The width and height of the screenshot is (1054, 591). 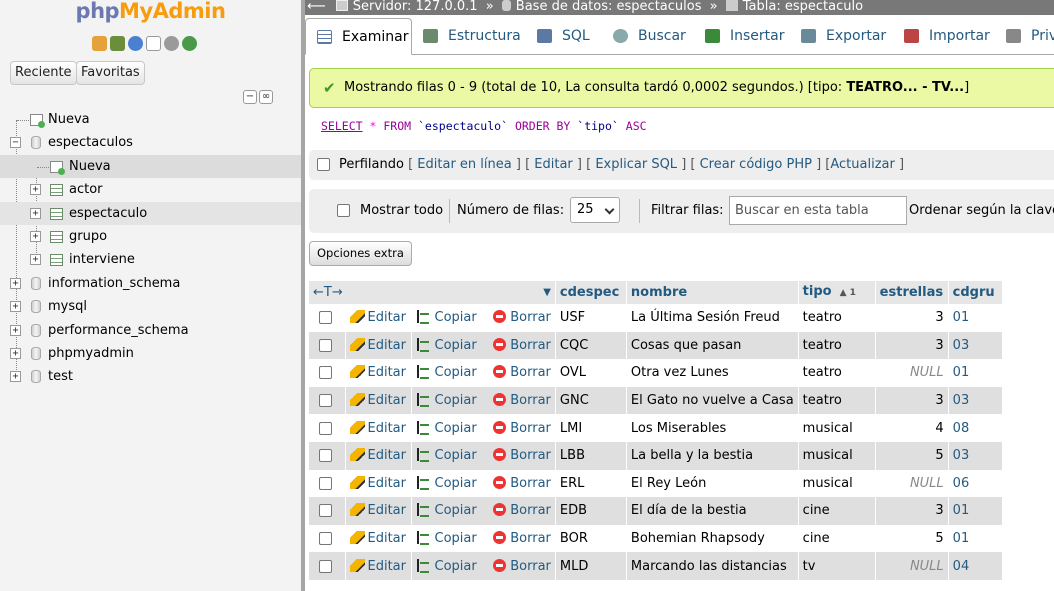 I want to click on tab-export: Exportar, so click(x=838, y=36).